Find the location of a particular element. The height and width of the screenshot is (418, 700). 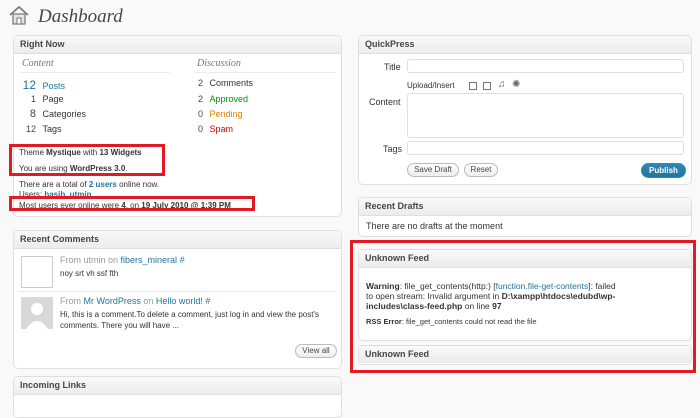

pending-link: Pending is located at coordinates (226, 114).